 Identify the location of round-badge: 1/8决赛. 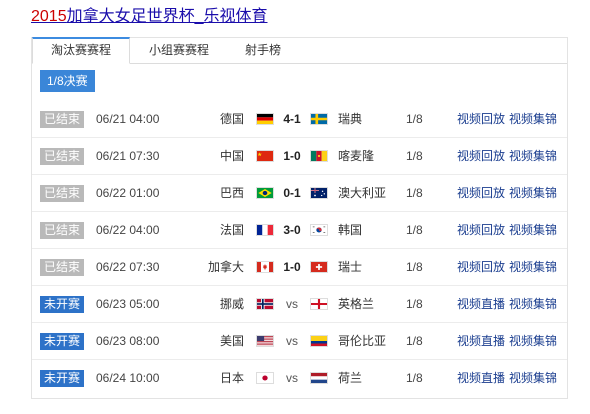
(67, 81).